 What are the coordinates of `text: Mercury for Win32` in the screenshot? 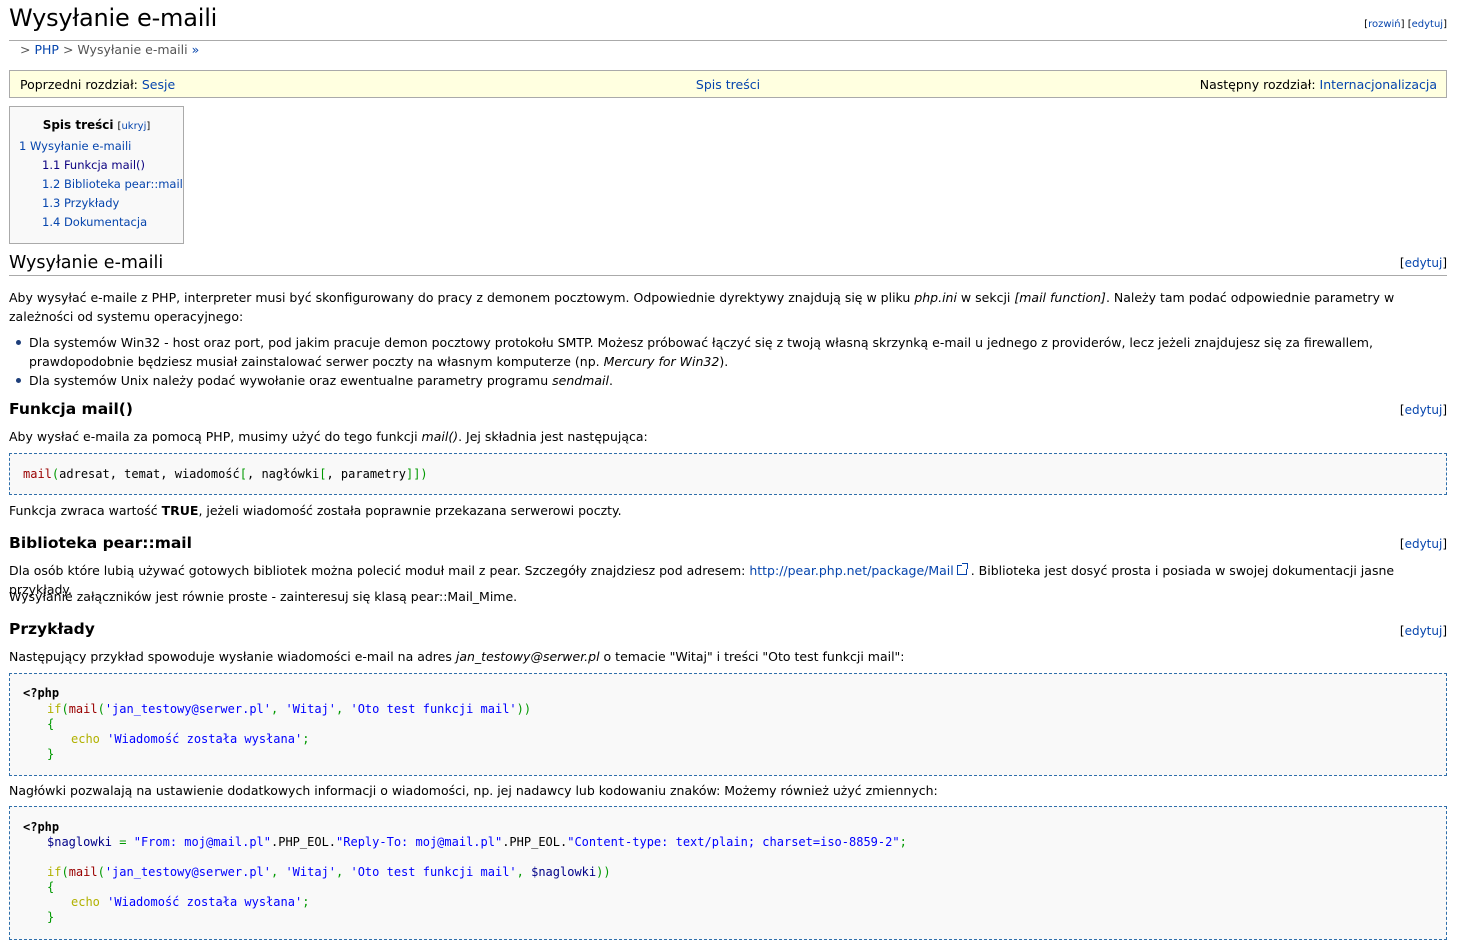 It's located at (661, 361).